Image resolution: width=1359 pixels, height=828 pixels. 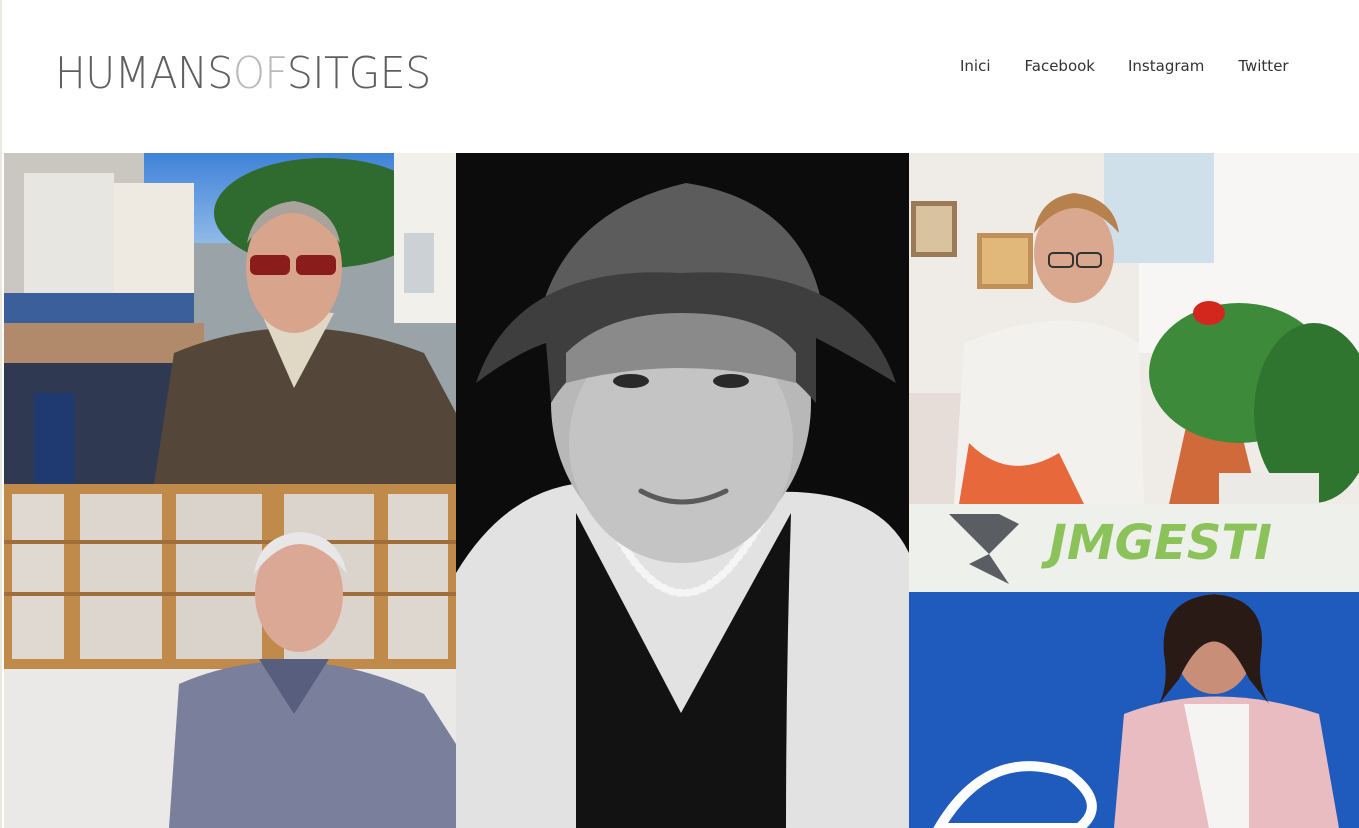 I want to click on logo-text-humans: HUMANS, so click(x=144, y=73).